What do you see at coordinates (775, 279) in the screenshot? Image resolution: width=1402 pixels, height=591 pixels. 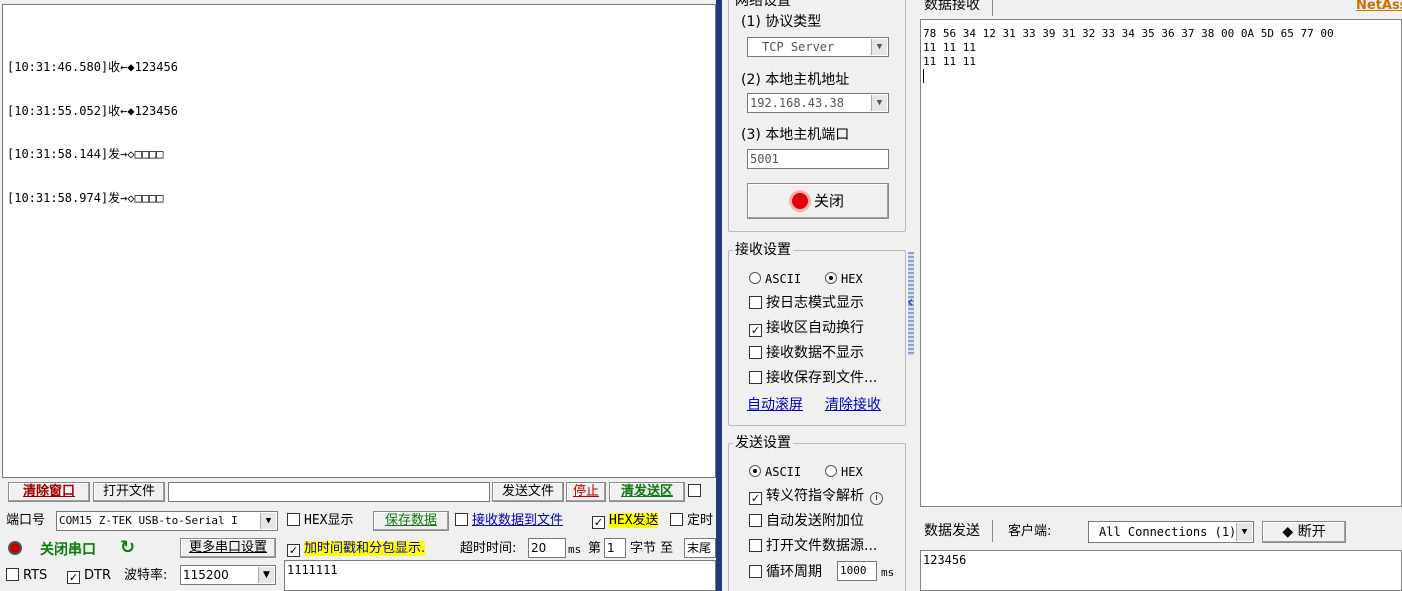 I see `recv-ascii-radio: ASCII` at bounding box center [775, 279].